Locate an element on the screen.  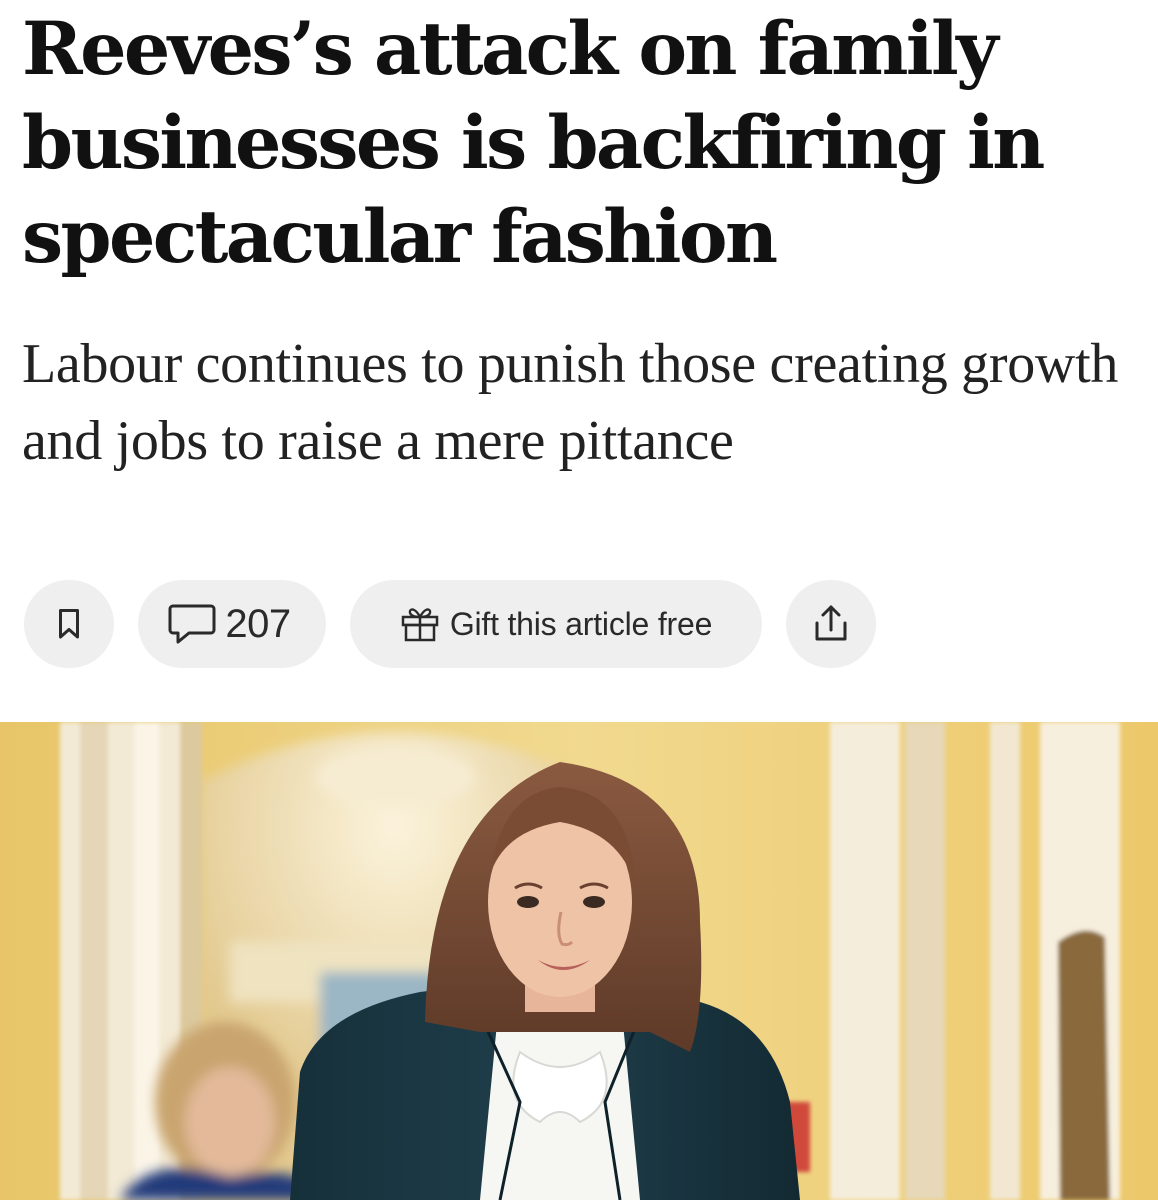
gift-article-label: Gift this article free is located at coordinates (581, 623).